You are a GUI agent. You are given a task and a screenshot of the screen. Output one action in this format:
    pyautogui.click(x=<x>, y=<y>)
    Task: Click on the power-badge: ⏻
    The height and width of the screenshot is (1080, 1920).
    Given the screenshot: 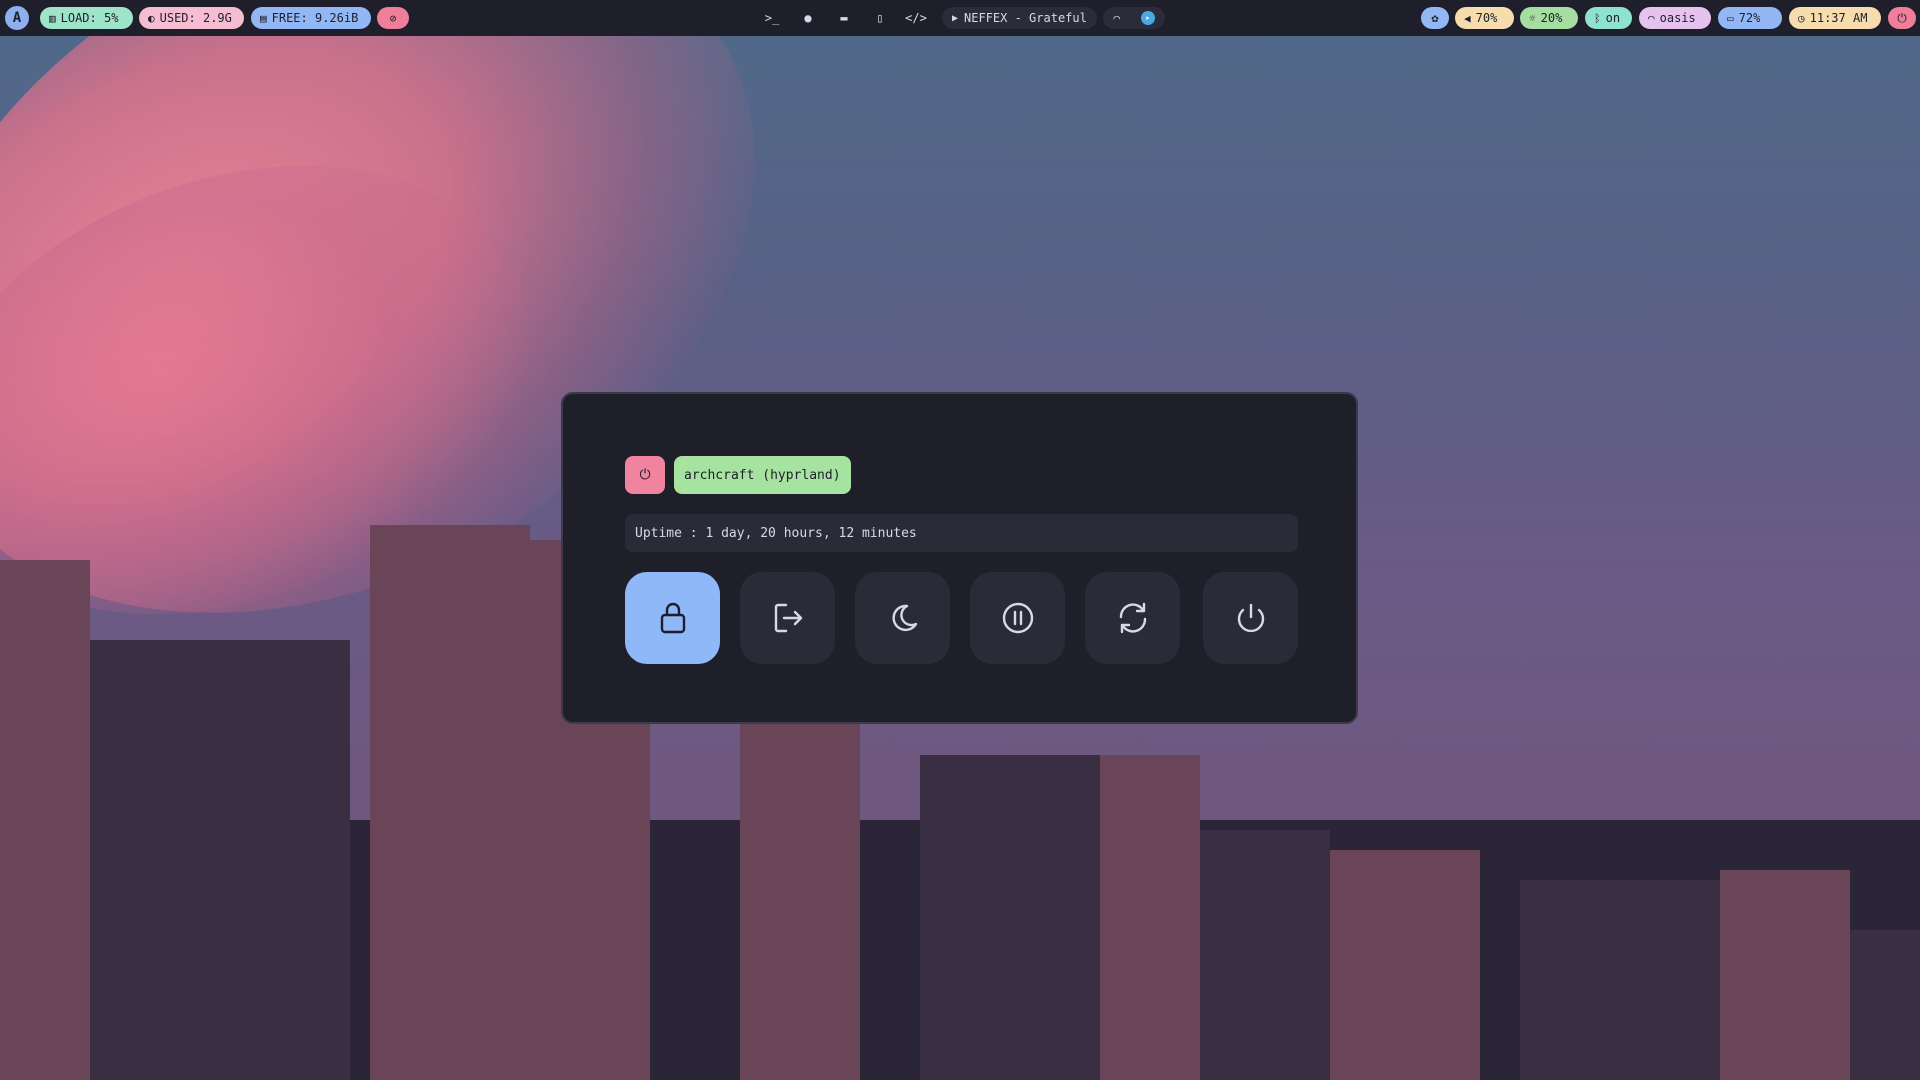 What is the action you would take?
    pyautogui.click(x=645, y=475)
    